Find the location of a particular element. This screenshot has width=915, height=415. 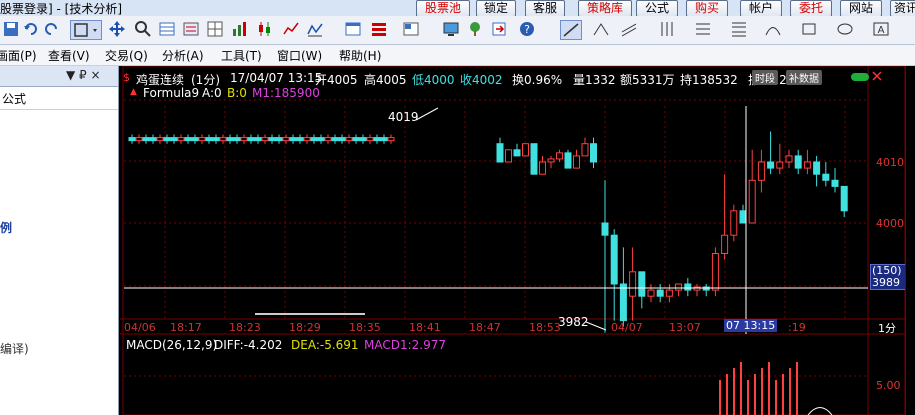

bar-chart-icon is located at coordinates (239, 29).